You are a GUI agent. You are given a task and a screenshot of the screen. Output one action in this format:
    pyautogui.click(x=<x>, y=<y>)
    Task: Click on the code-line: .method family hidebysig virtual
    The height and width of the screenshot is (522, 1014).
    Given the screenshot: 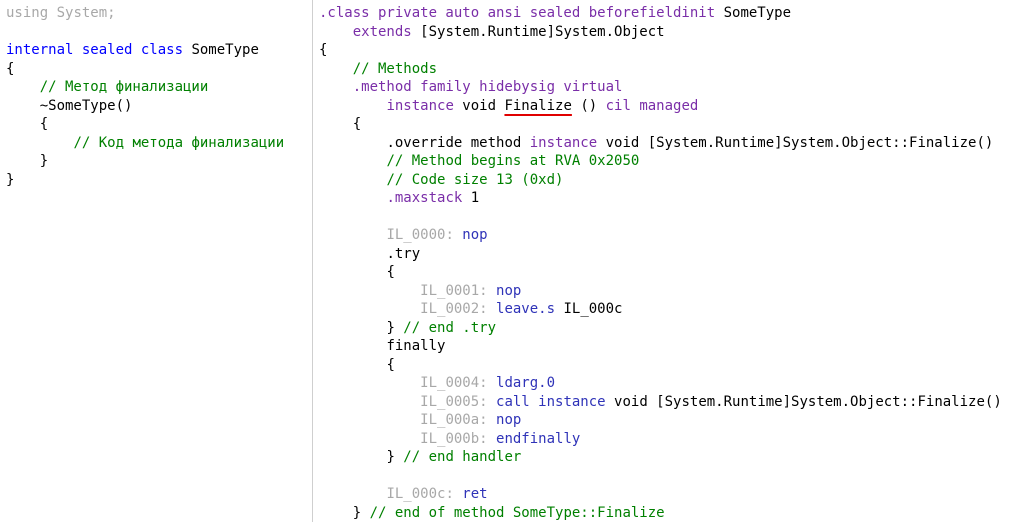 What is the action you would take?
    pyautogui.click(x=666, y=87)
    